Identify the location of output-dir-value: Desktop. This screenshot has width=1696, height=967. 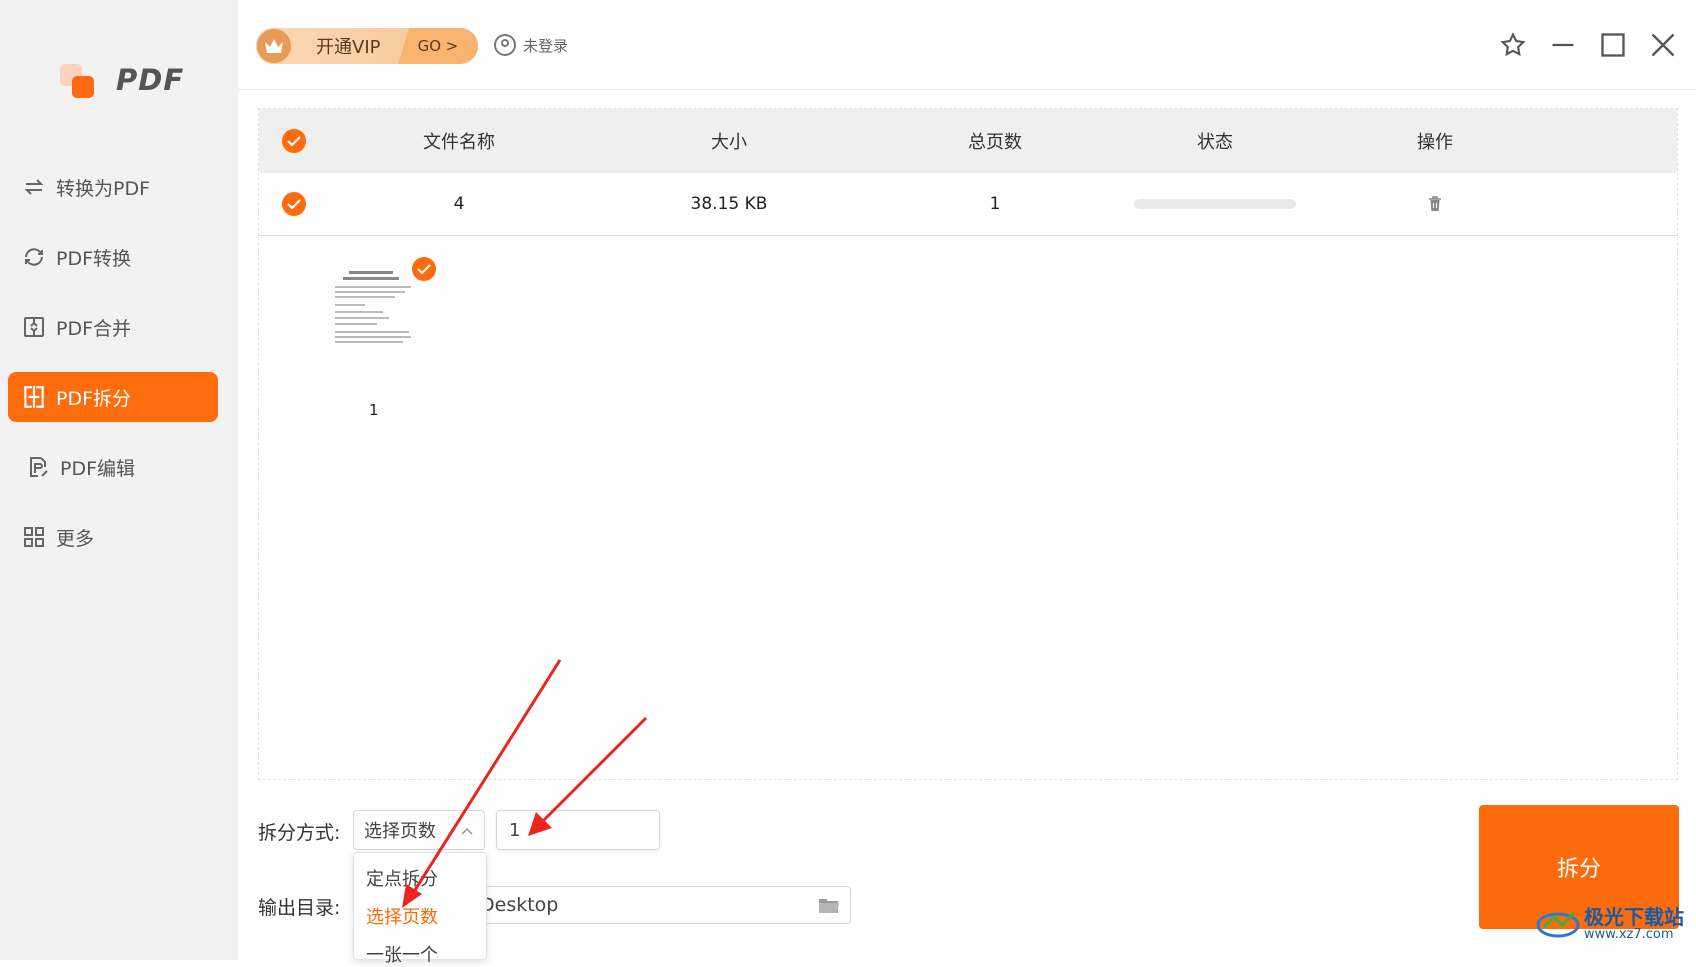
(519, 905).